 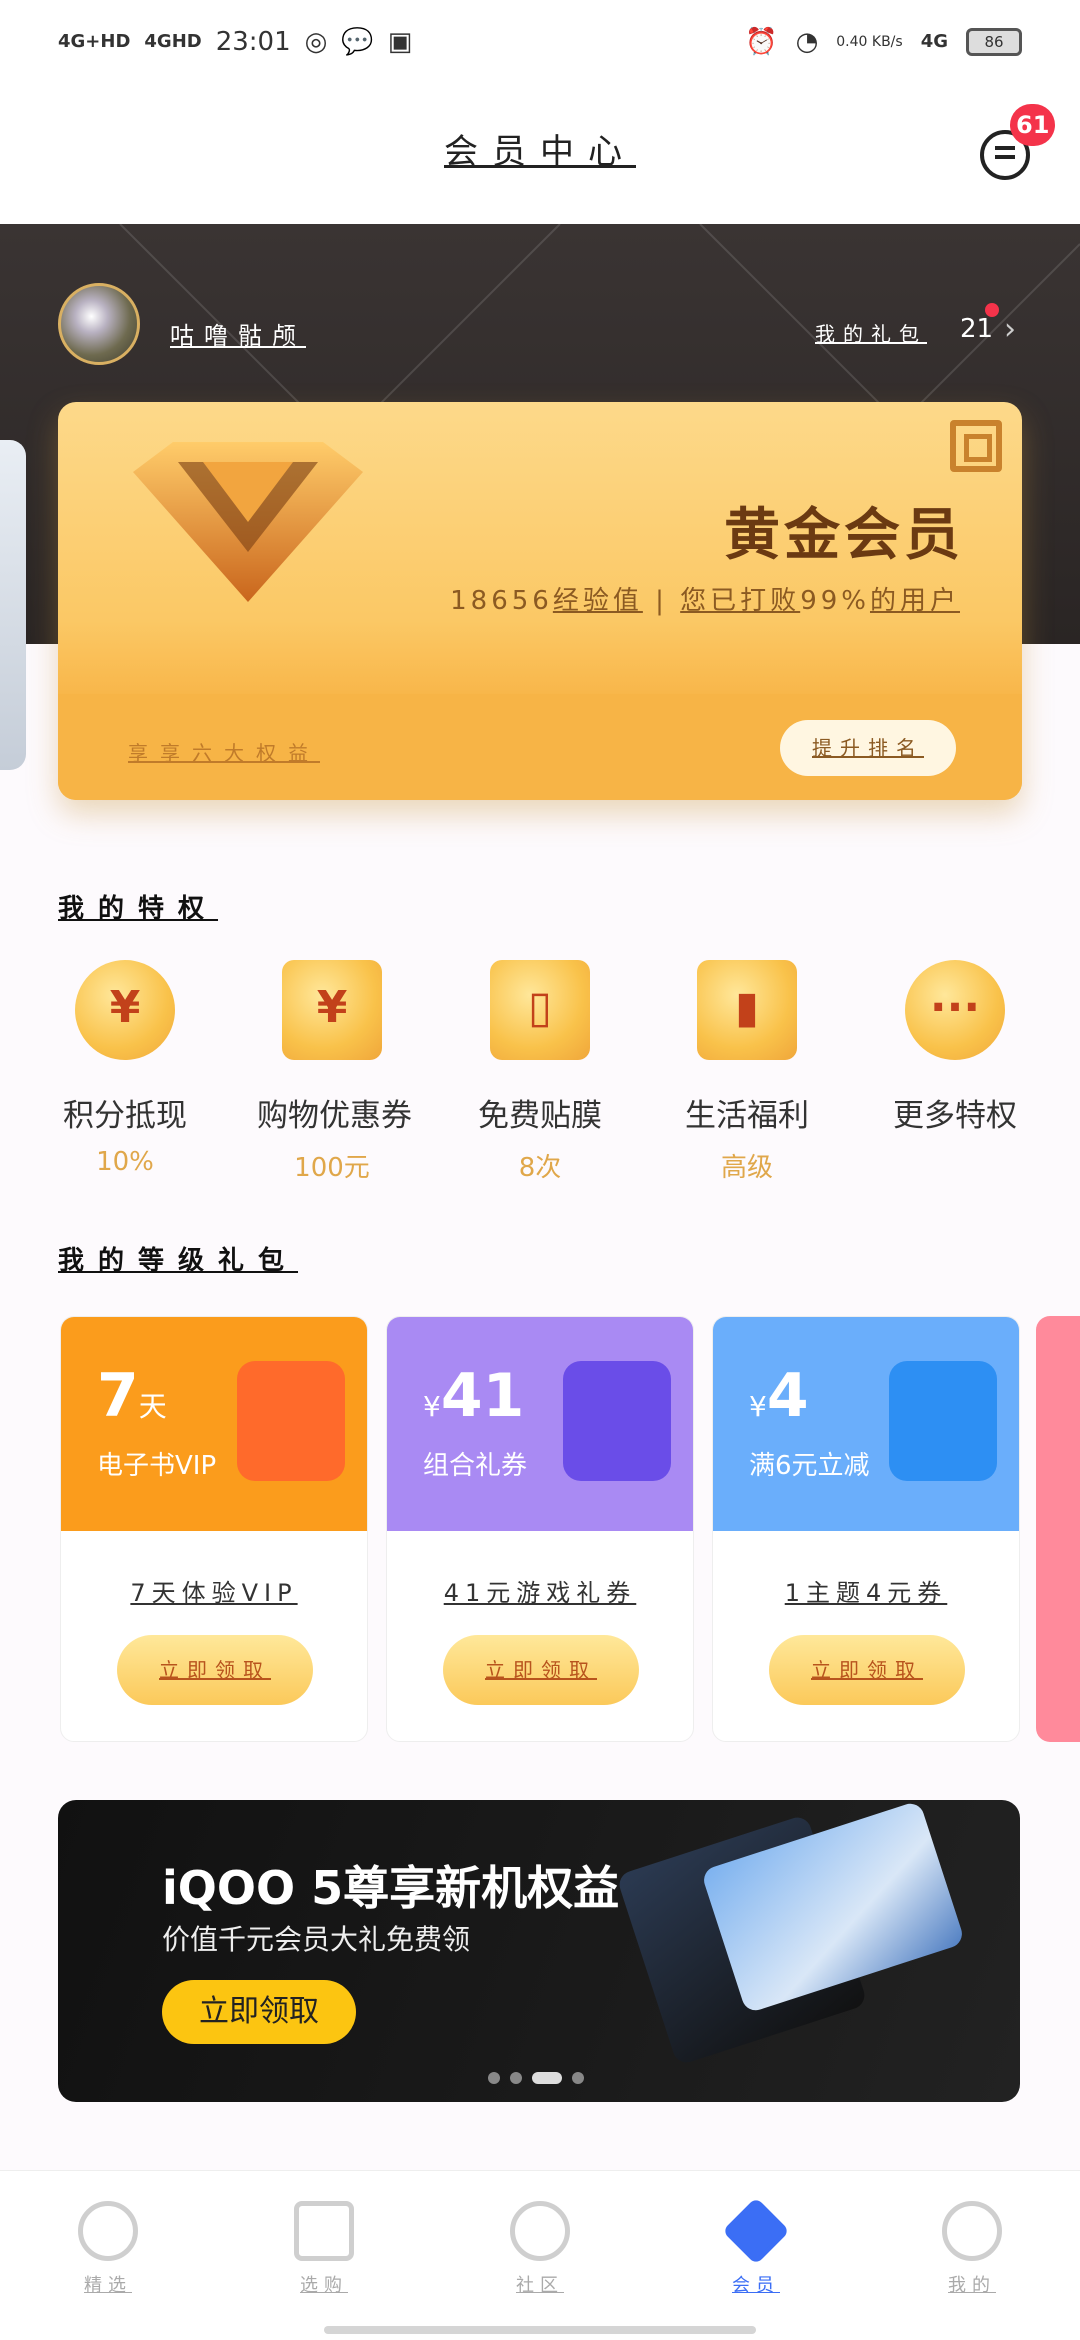 What do you see at coordinates (539, 1951) in the screenshot?
I see `promo-banner: iQOO 5尊享新机权益 价值千元会员大礼免费领 立即领取` at bounding box center [539, 1951].